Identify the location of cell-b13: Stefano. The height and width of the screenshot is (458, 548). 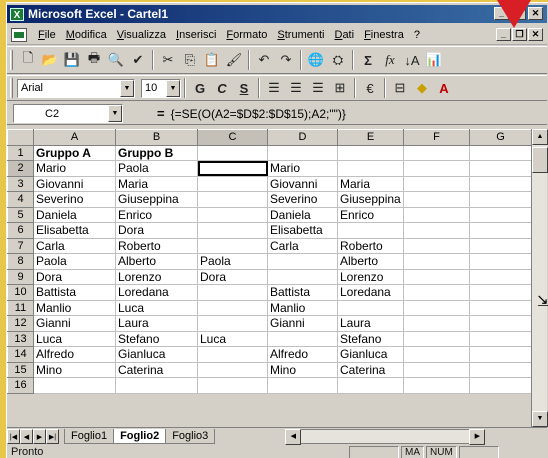
(156, 338).